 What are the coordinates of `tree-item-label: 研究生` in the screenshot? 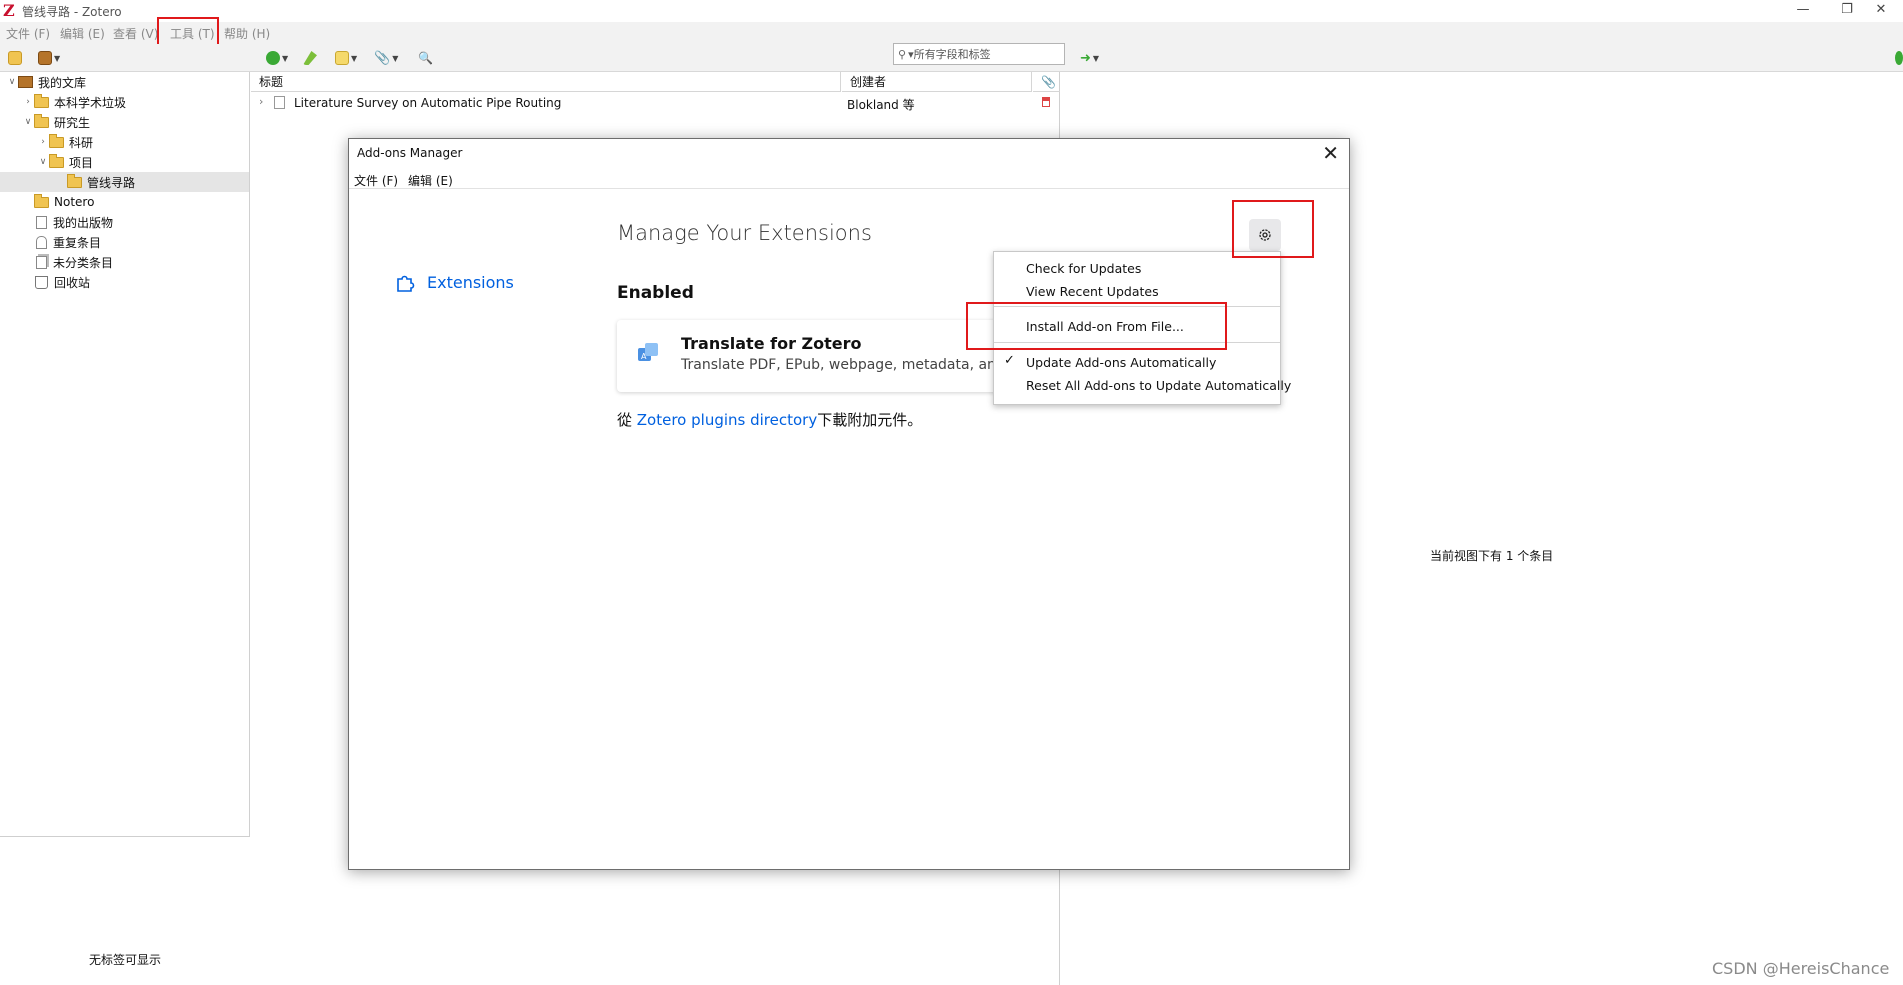 It's located at (72, 122).